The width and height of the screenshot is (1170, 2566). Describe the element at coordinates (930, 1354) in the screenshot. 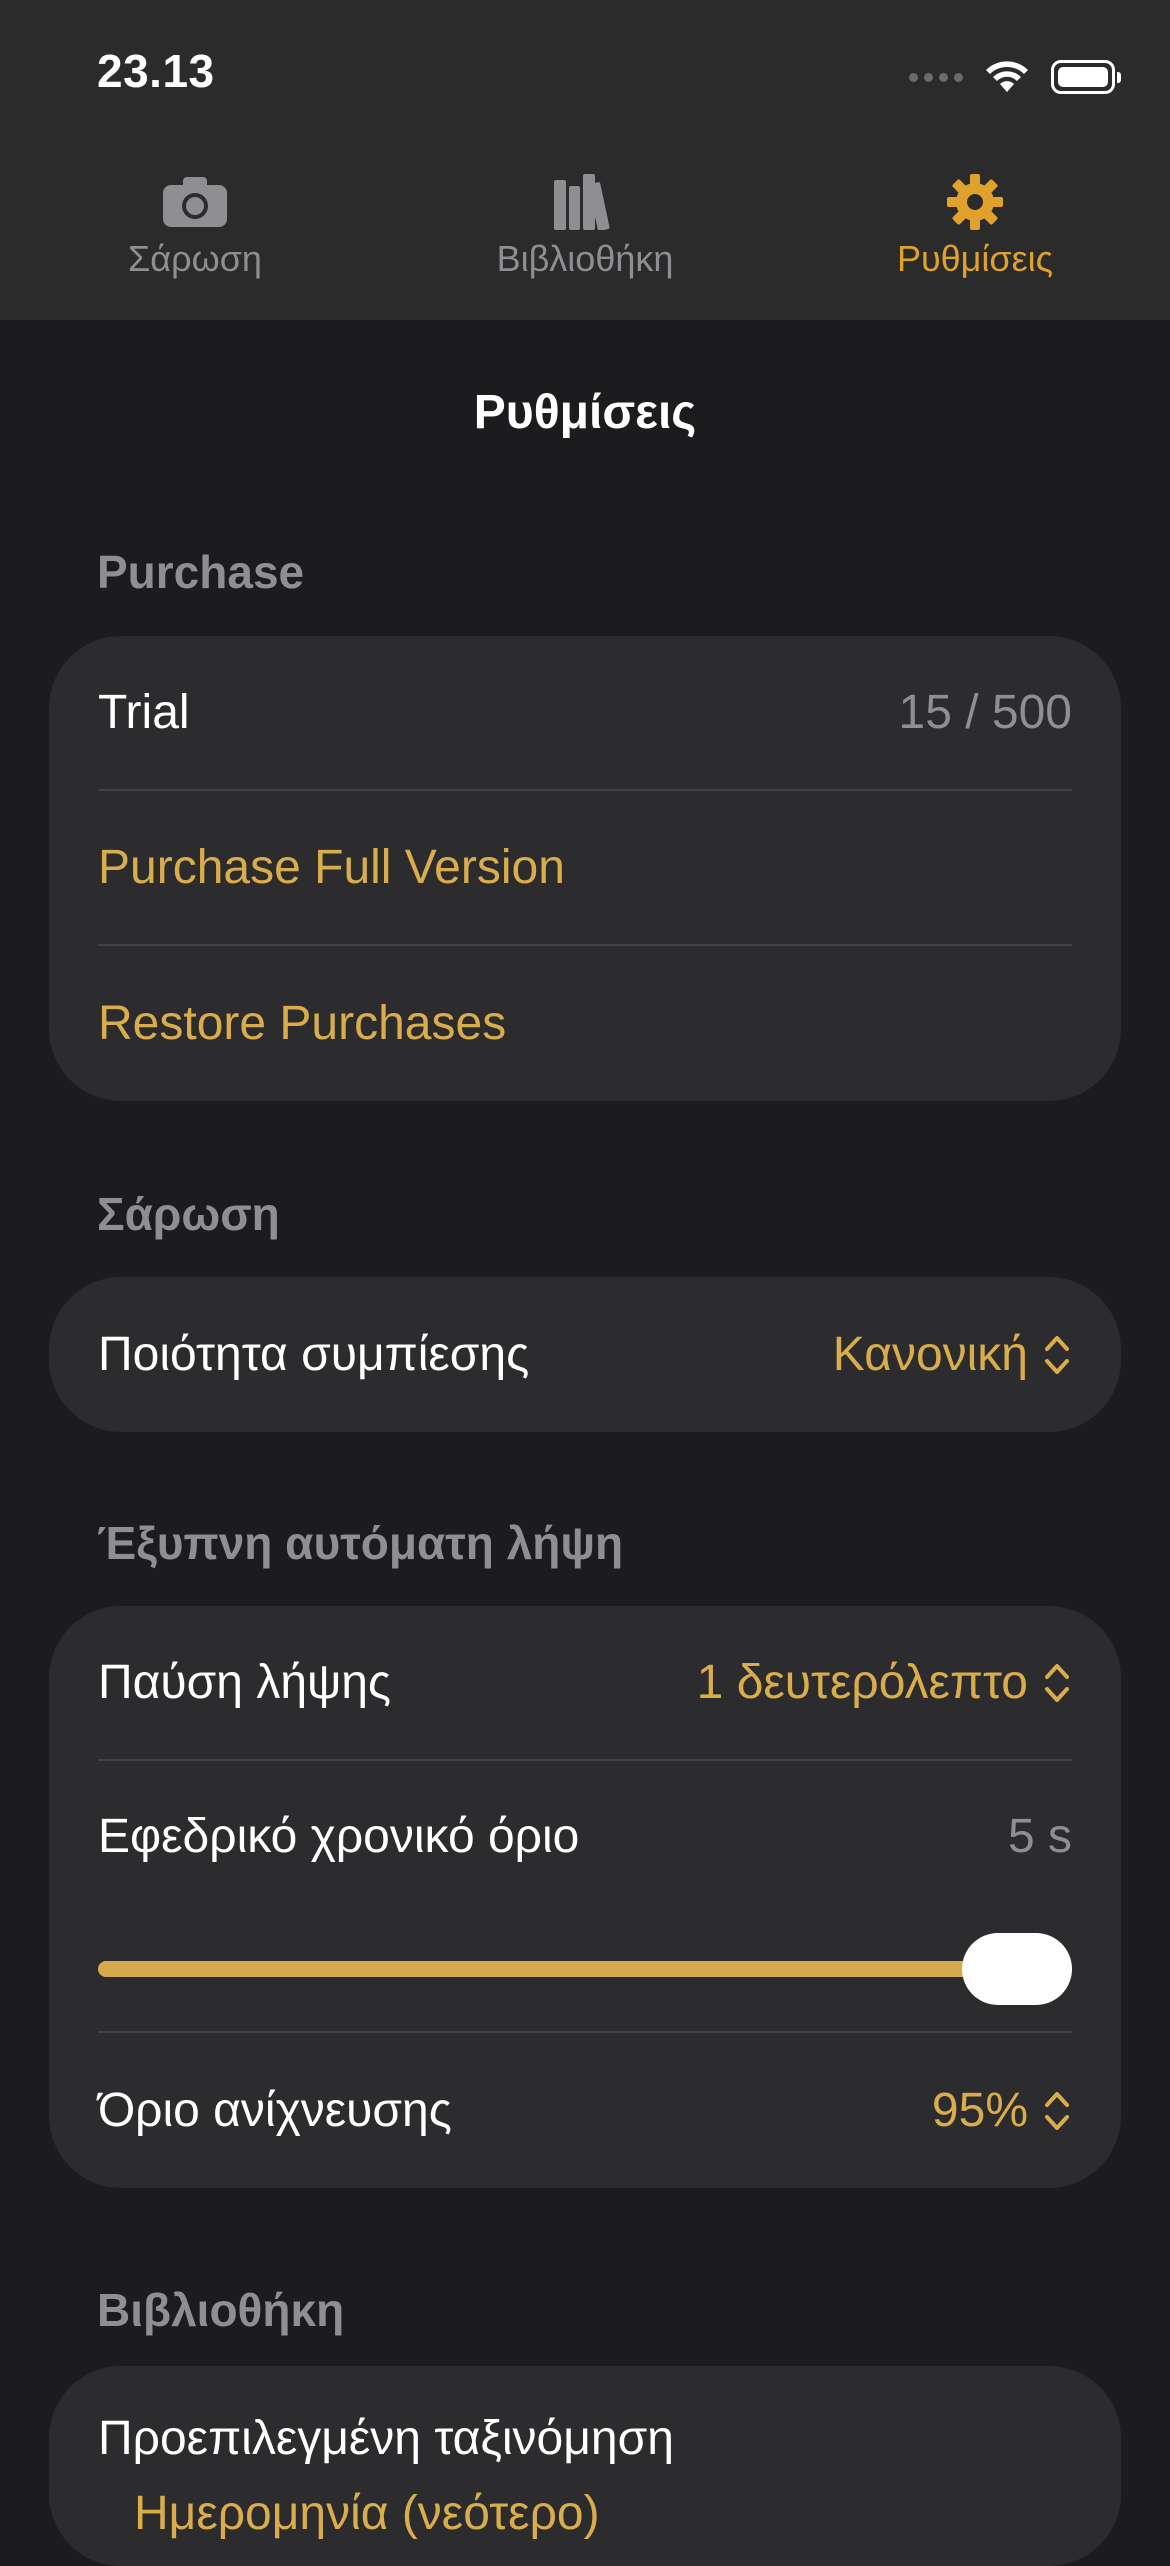

I see `compression-value: Κανονική` at that location.